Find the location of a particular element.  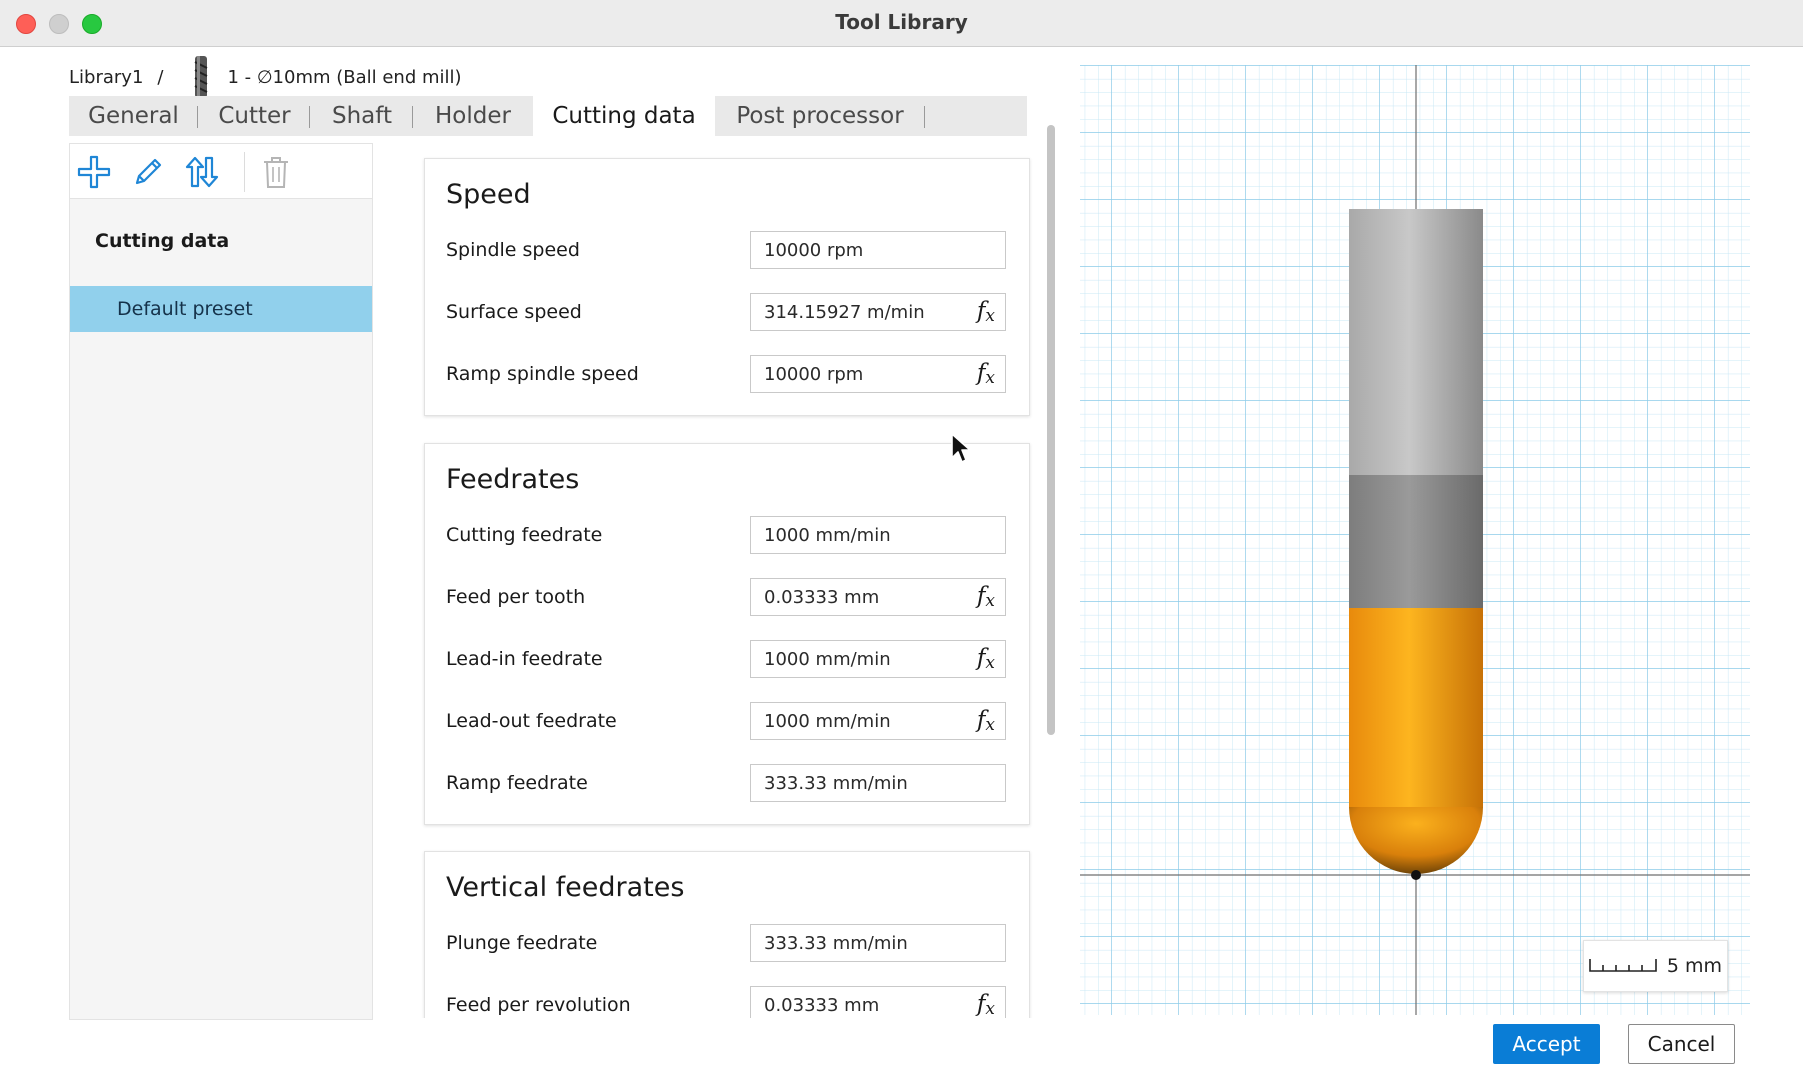

window-title: Tool Library is located at coordinates (901, 22).